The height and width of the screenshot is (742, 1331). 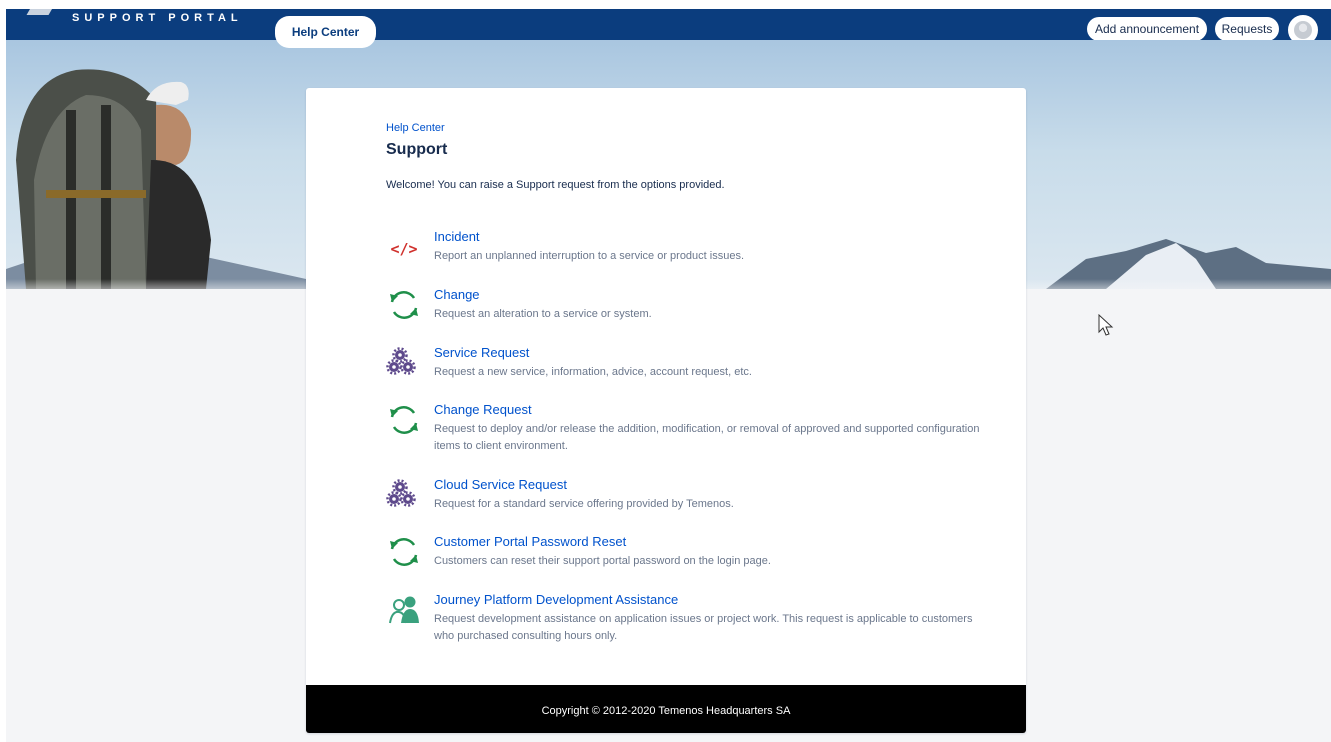 I want to click on request-type-name: Cloud Service Request, so click(x=500, y=484).